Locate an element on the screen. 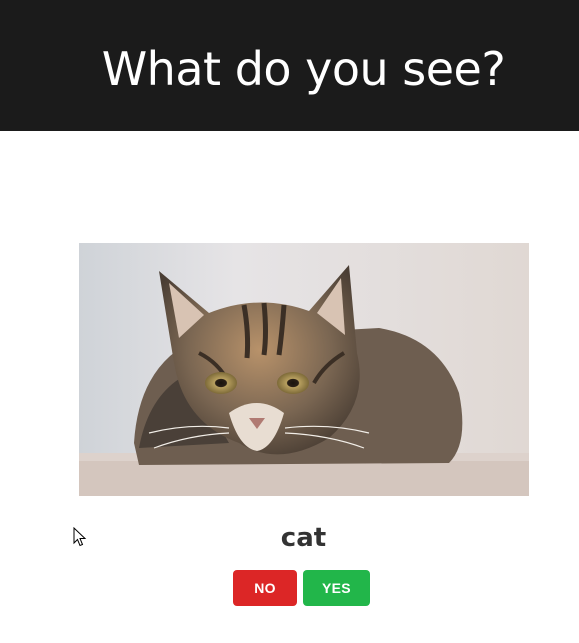  no-button: NO is located at coordinates (265, 588).